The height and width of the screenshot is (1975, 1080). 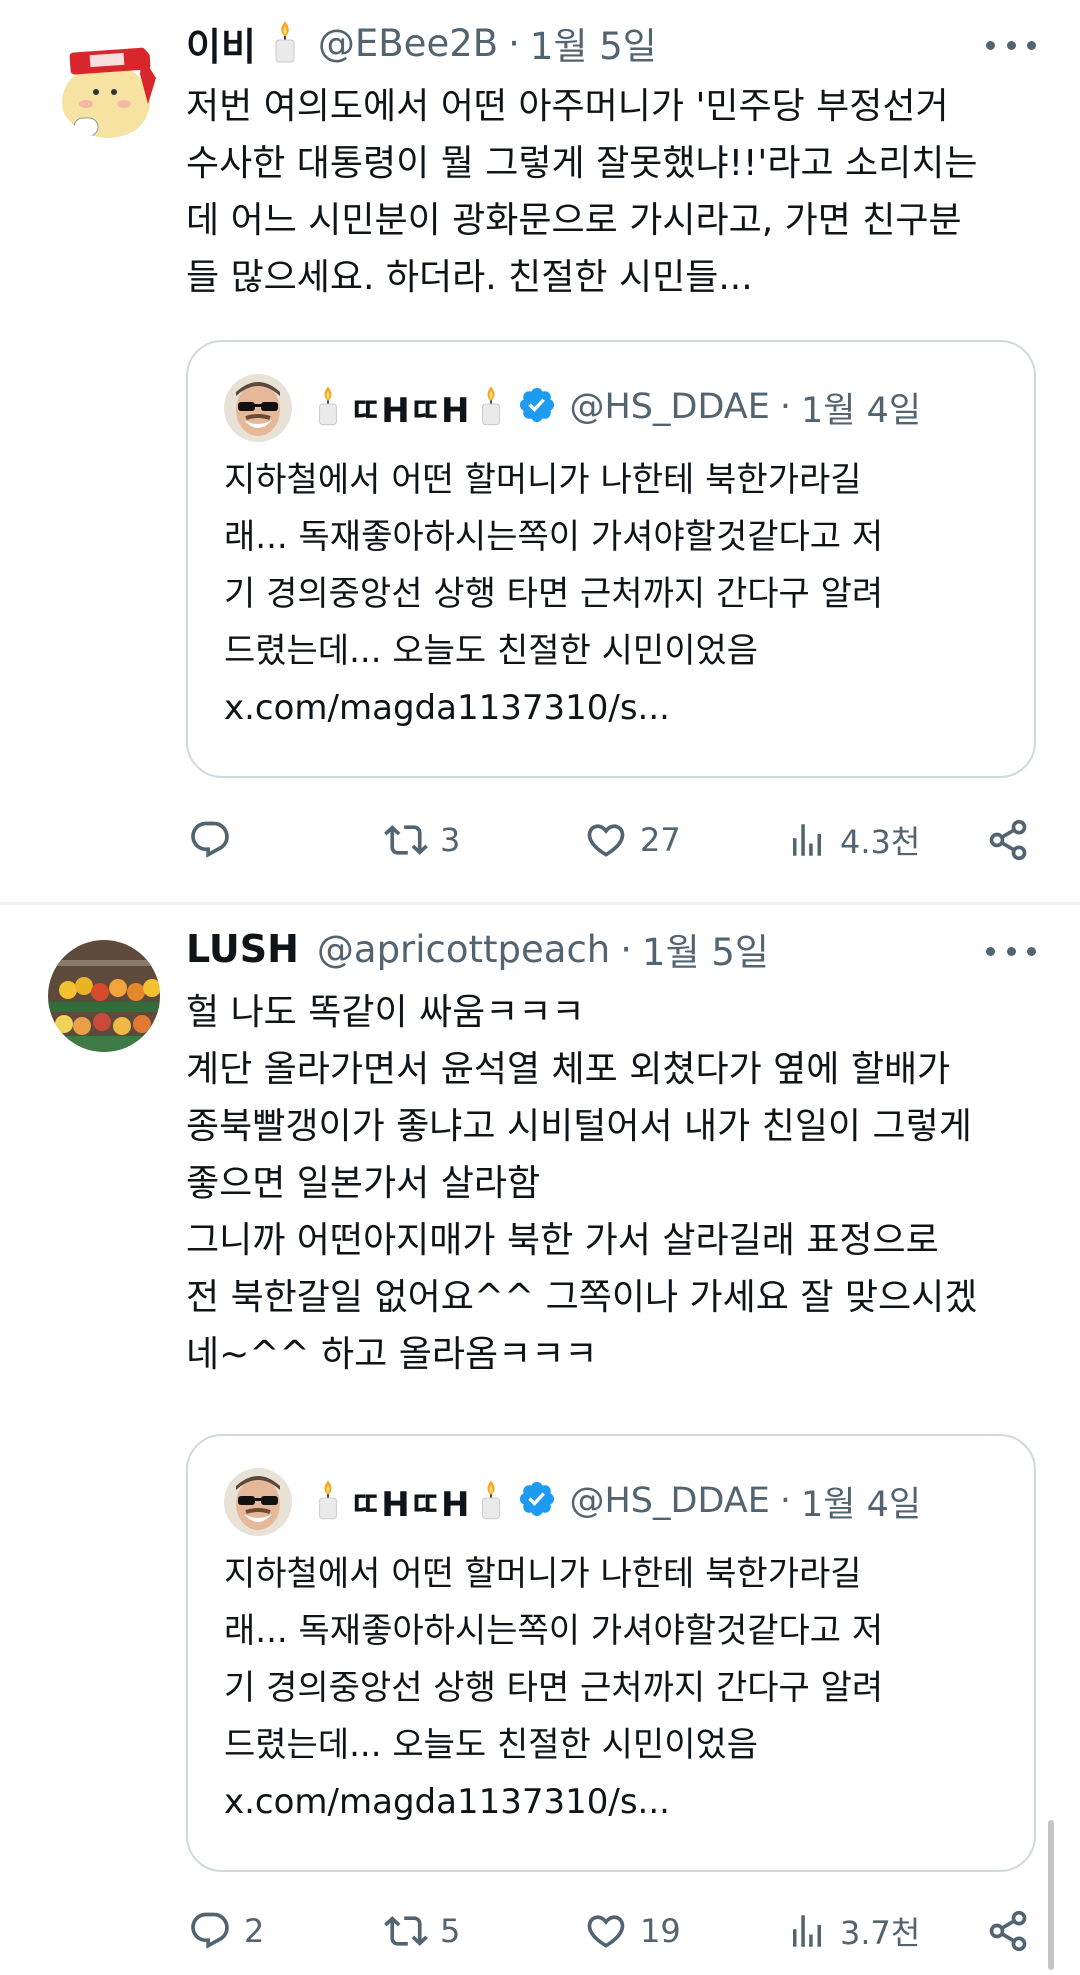 I want to click on tweet-header: LUSH @apricottpeach · 1월 5일, so click(x=477, y=949).